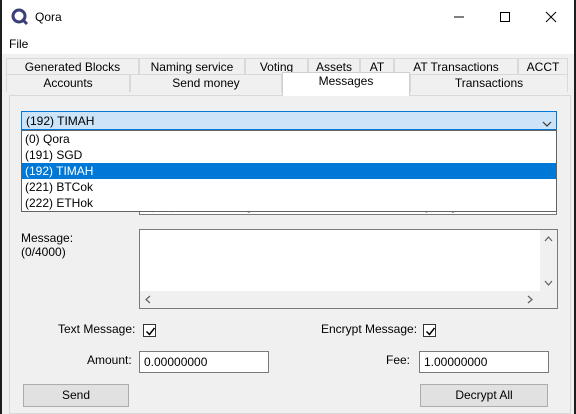 The width and height of the screenshot is (576, 414). What do you see at coordinates (48, 17) in the screenshot?
I see `window-title: Qora` at bounding box center [48, 17].